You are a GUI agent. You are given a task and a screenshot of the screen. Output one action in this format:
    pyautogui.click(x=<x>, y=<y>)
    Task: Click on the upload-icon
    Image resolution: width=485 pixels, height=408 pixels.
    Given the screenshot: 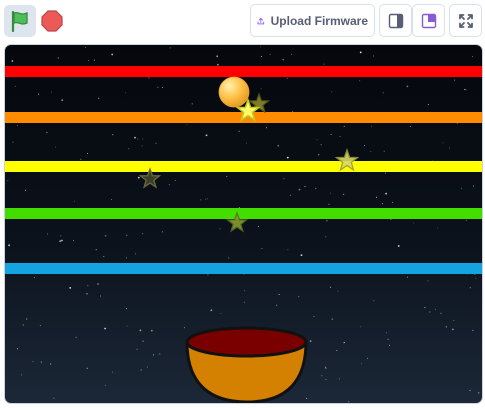 What is the action you would take?
    pyautogui.click(x=261, y=20)
    